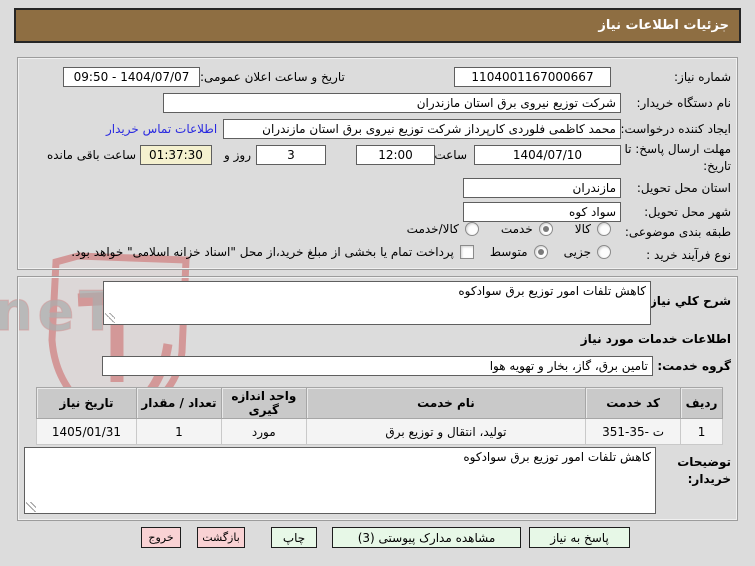  What do you see at coordinates (655, 339) in the screenshot?
I see `services-section-title: اطلاعات خدمات مورد نیاز` at bounding box center [655, 339].